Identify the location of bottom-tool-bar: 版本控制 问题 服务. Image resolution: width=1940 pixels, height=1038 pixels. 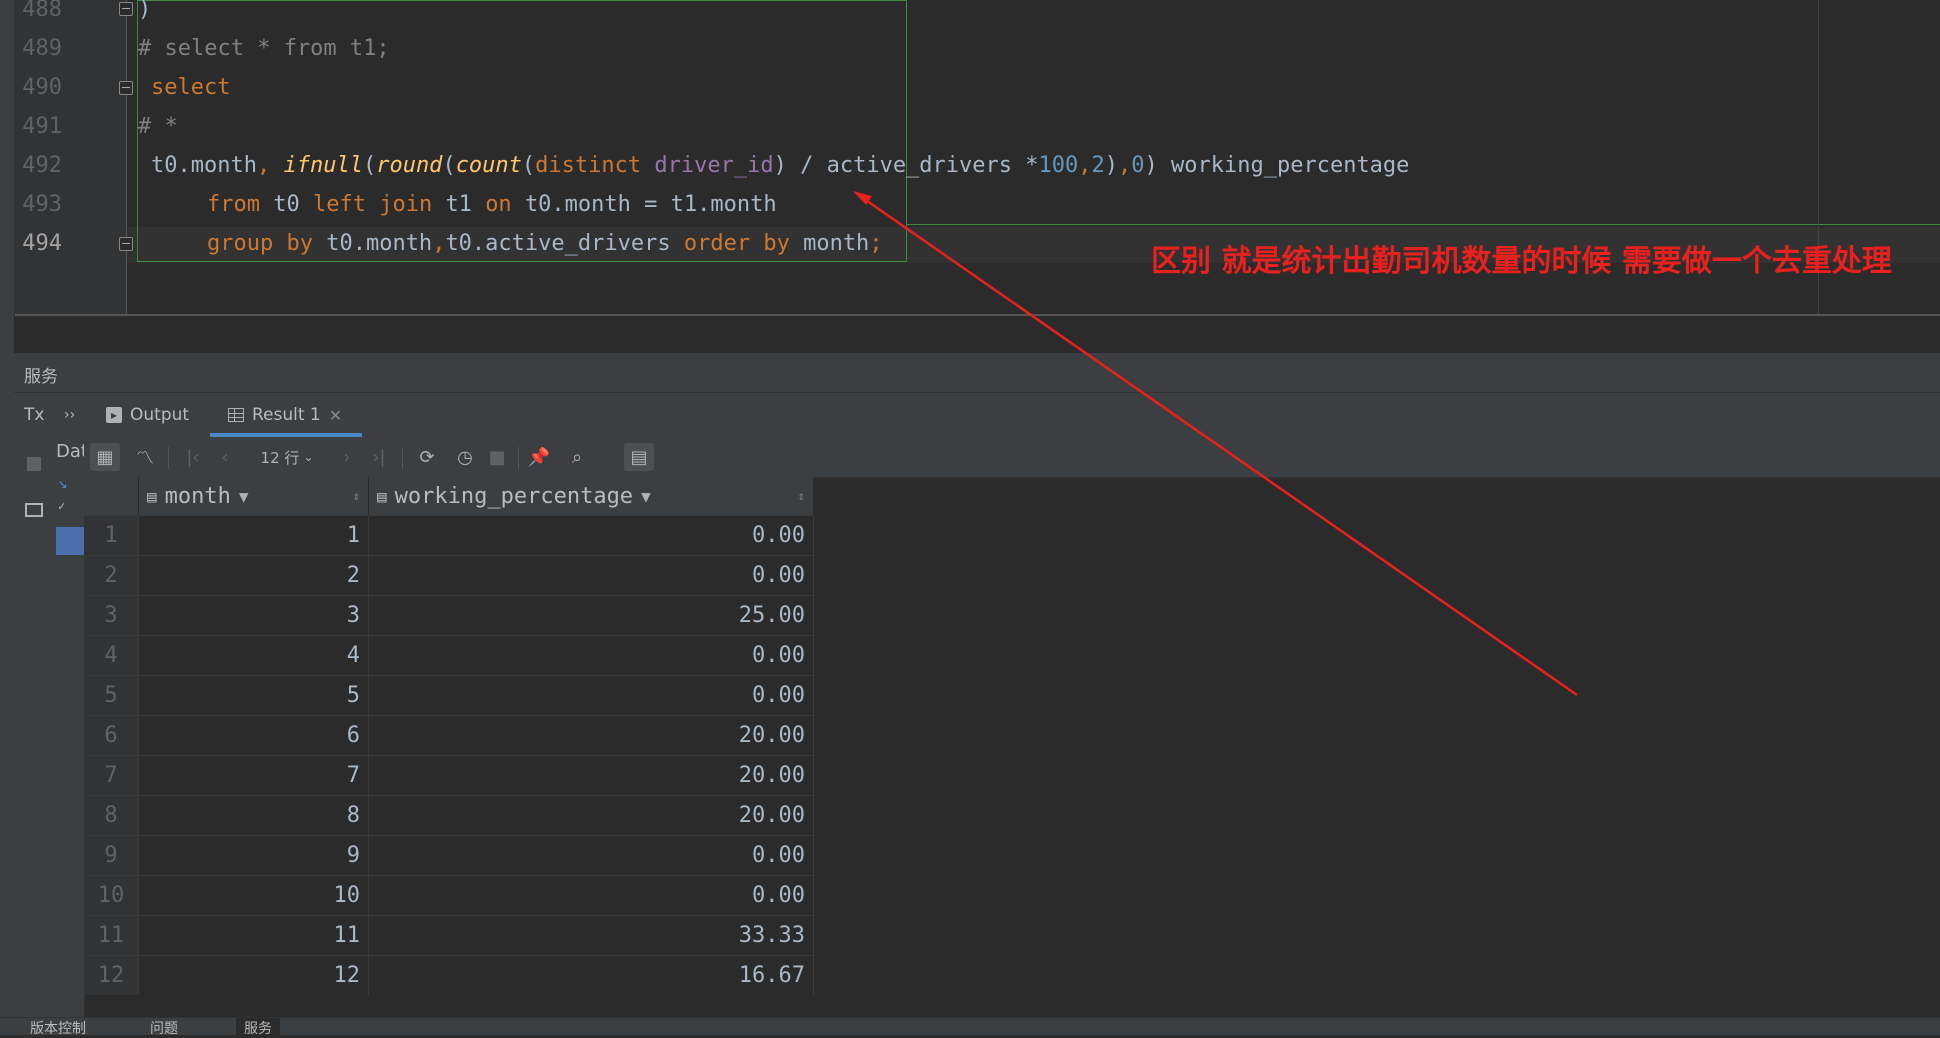
(970, 1027).